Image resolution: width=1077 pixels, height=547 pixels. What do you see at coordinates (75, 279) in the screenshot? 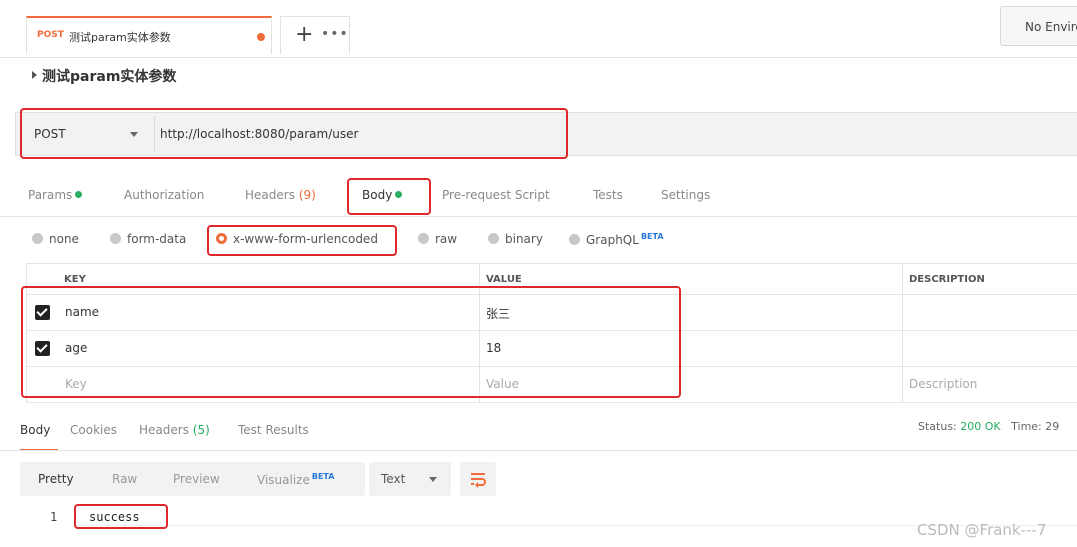
I see `column-header-key: KEY` at bounding box center [75, 279].